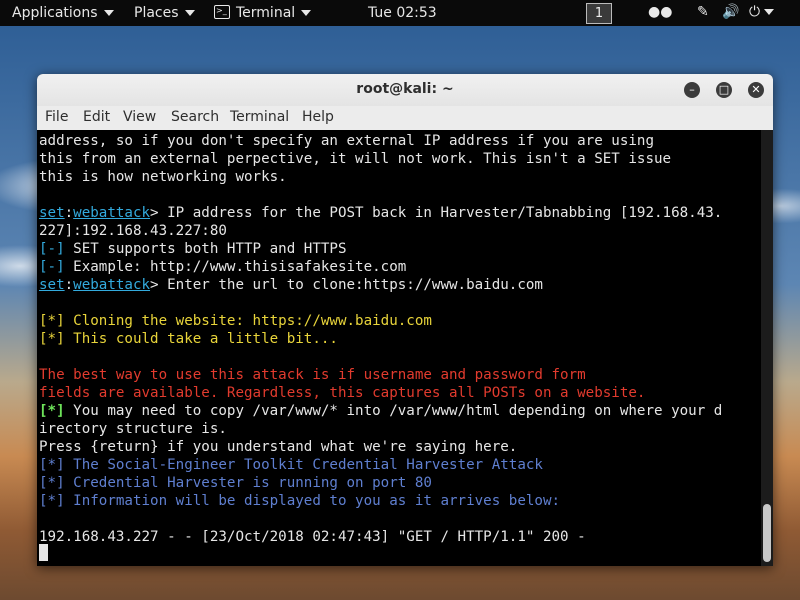 Image resolution: width=800 pixels, height=600 pixels. I want to click on terminal-line: [-] SET supports both HTTP and HTTPS, so click(193, 249).